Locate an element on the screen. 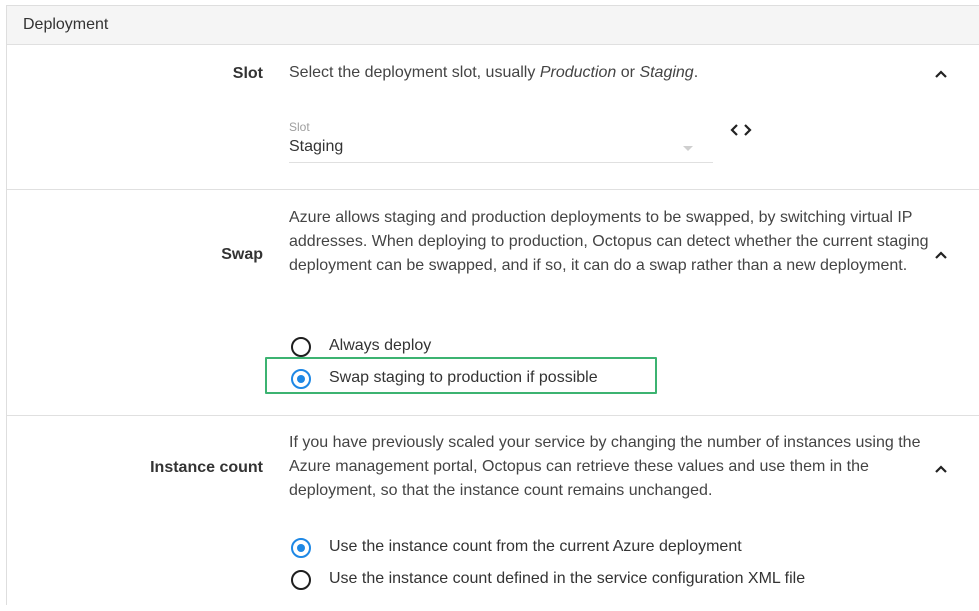 The width and height of the screenshot is (979, 611). slot-desc-prefix: Select the deployment slot, usually is located at coordinates (414, 72).